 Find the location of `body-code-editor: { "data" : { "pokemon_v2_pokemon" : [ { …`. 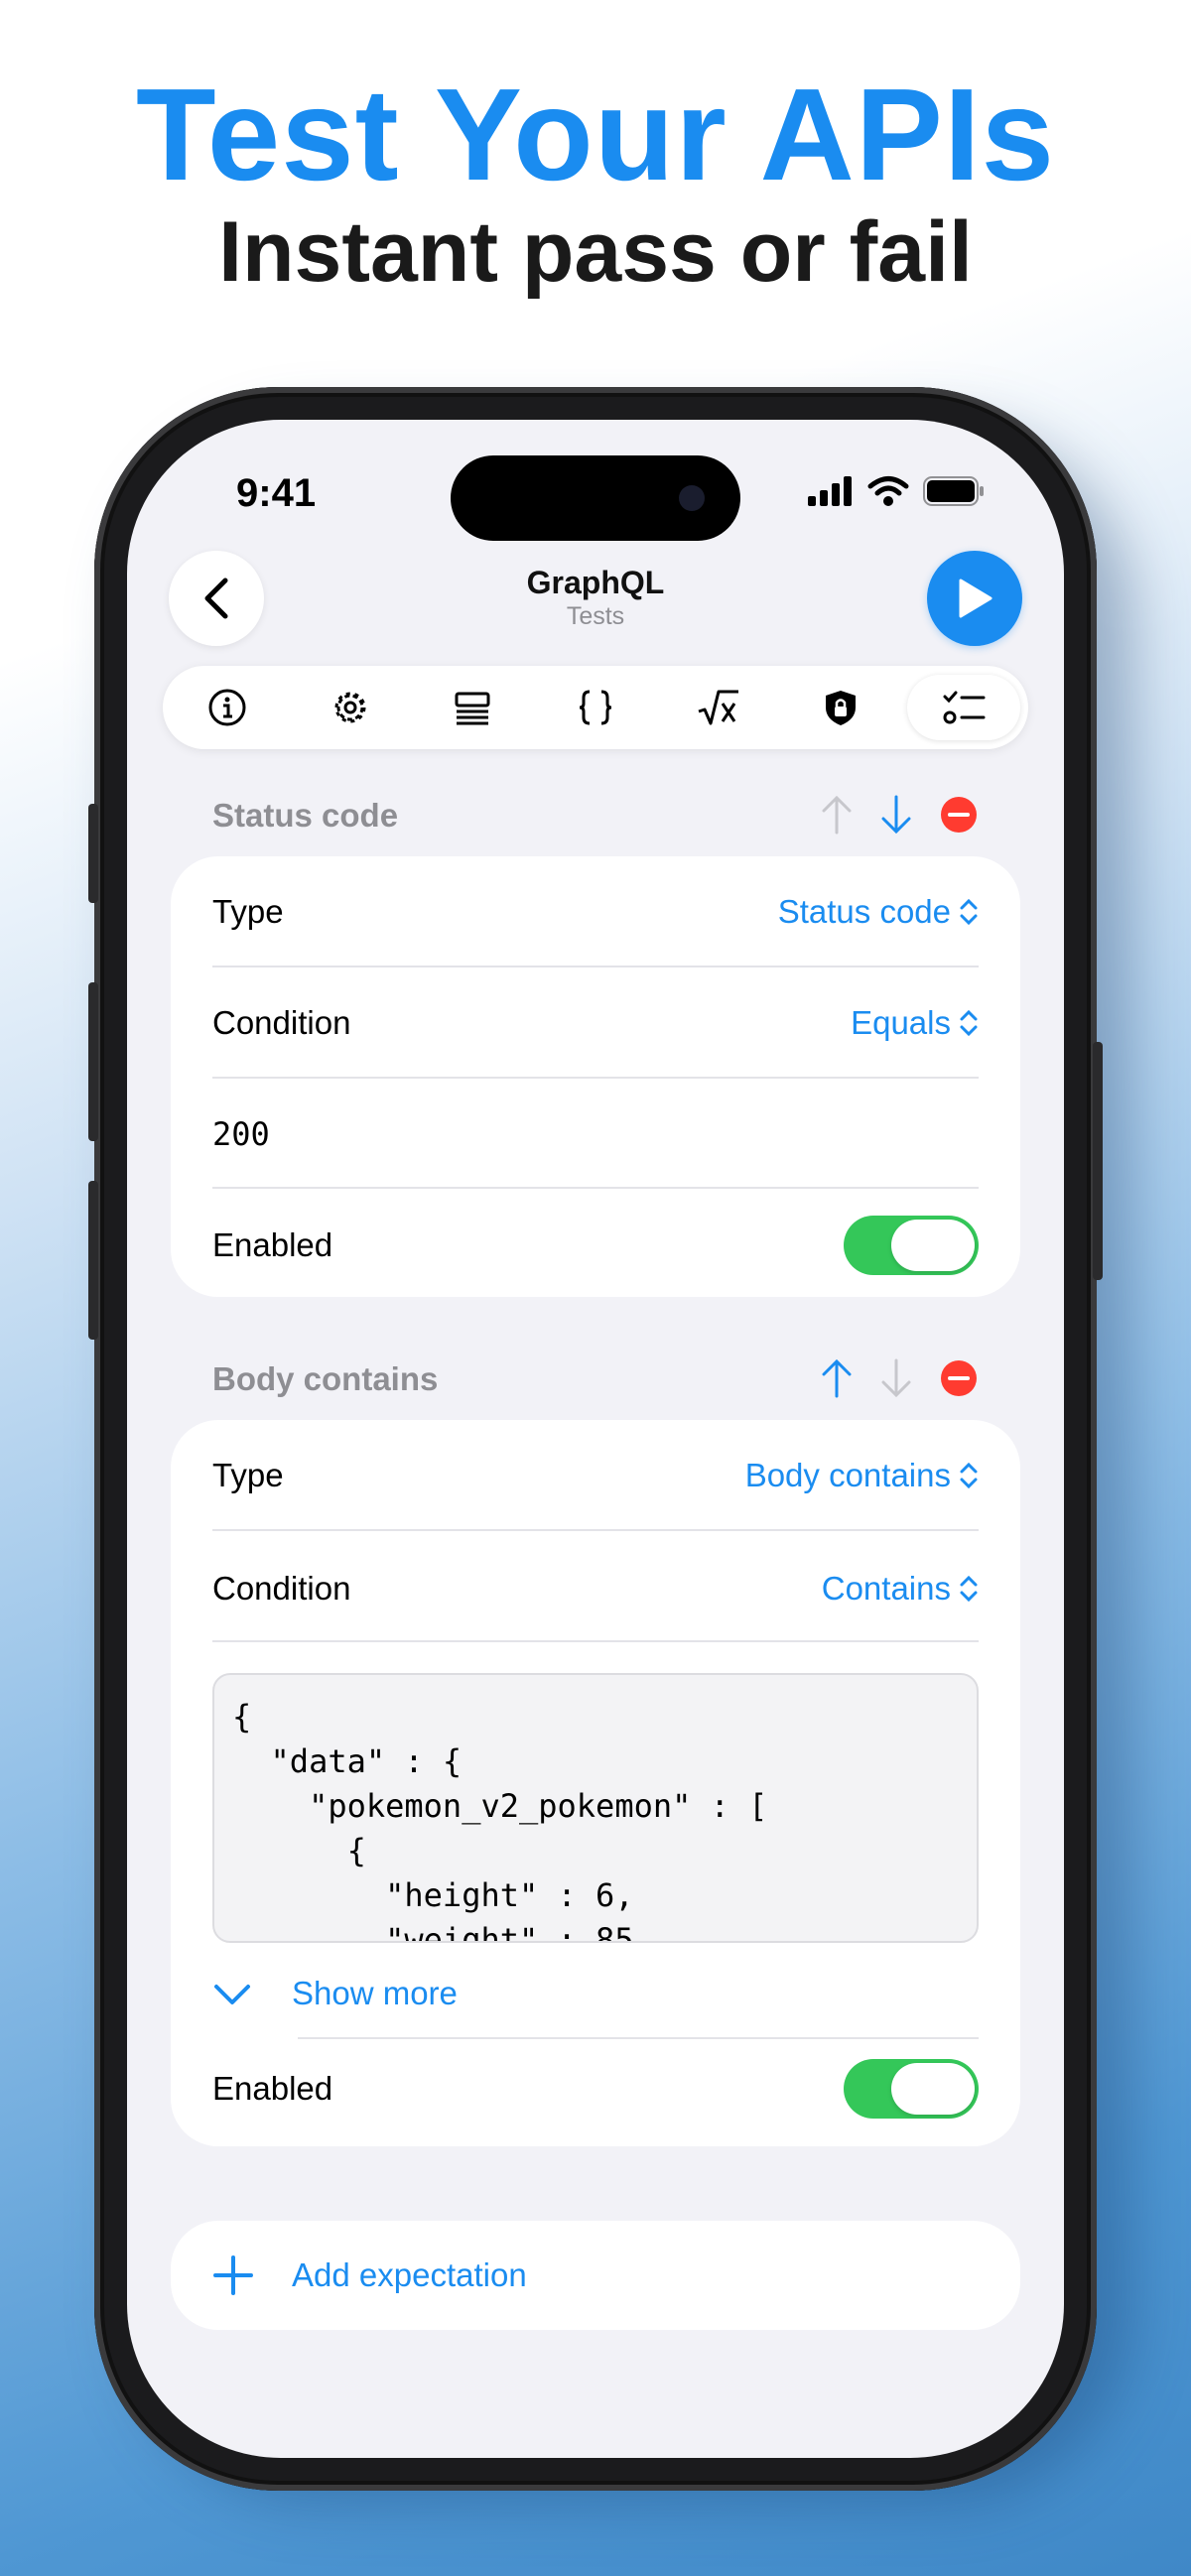

body-code-editor: { "data" : { "pokemon_v2_pokemon" : [ { … is located at coordinates (595, 1808).